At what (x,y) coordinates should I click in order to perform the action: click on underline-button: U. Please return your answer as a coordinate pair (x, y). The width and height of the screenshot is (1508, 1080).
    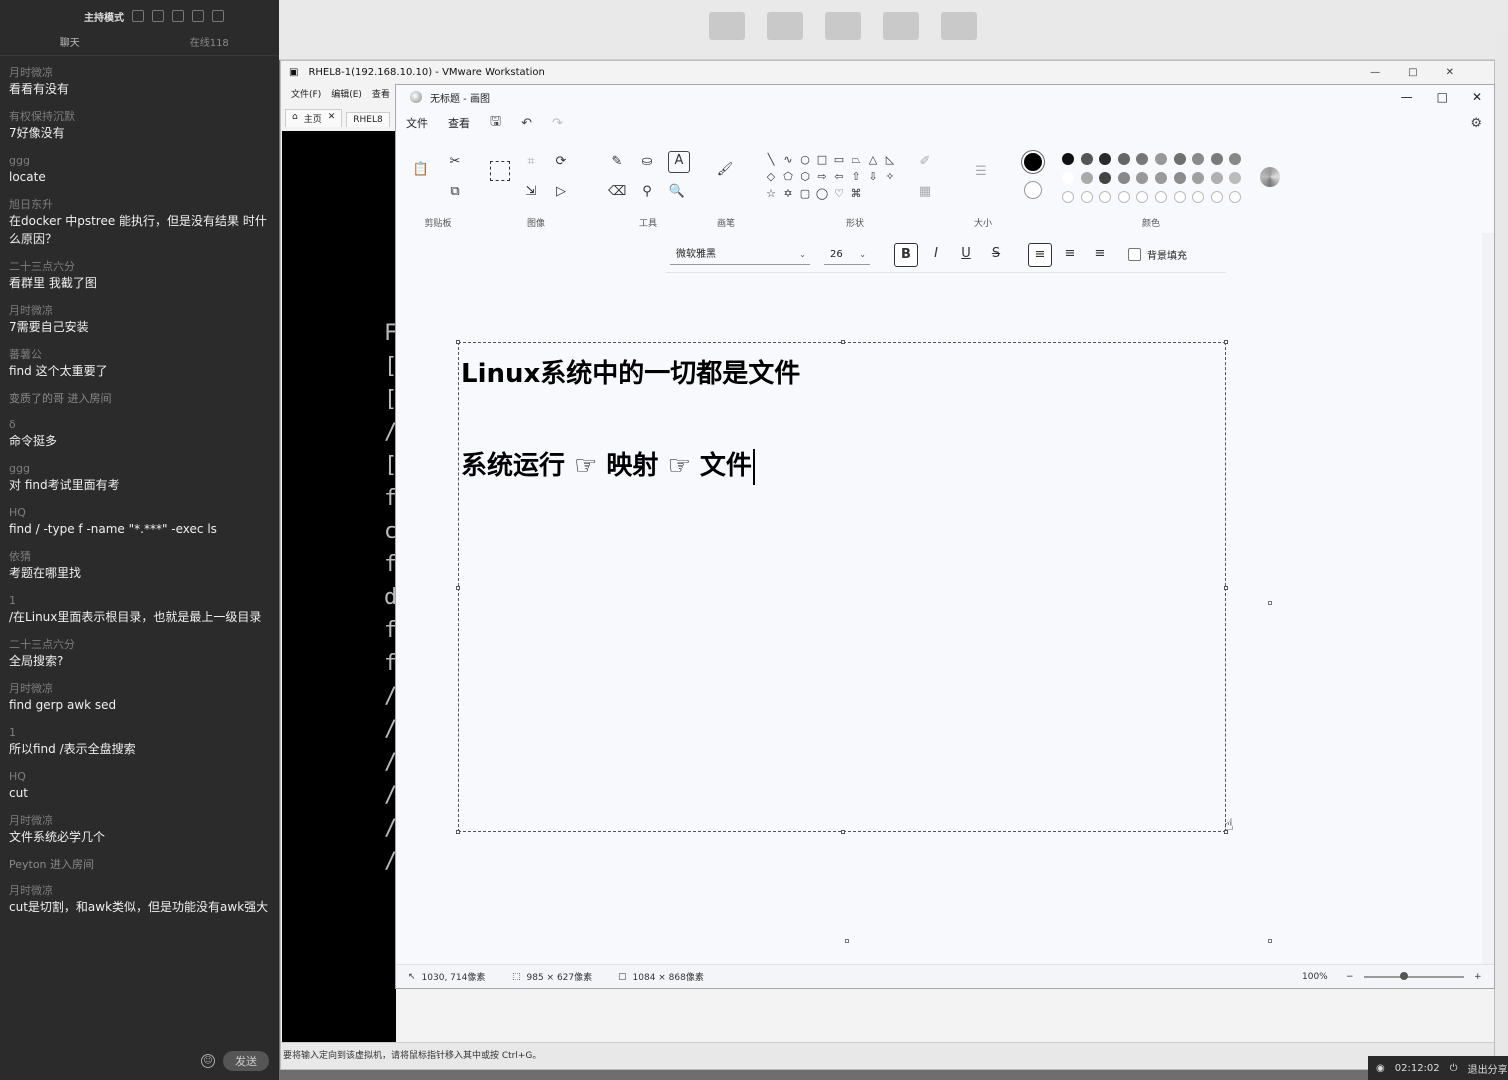
    Looking at the image, I should click on (966, 255).